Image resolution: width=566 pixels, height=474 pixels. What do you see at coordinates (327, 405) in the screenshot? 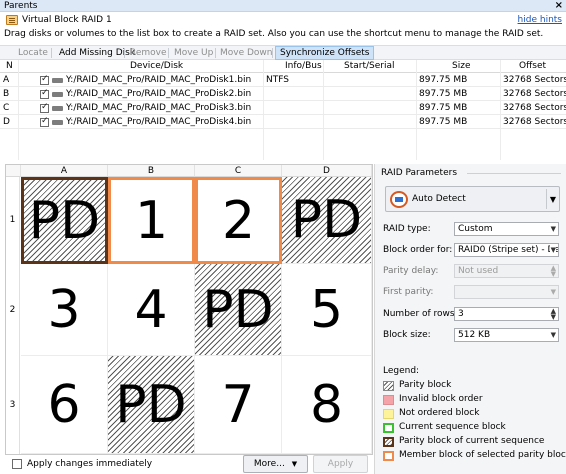
I see `grid-block: 8` at bounding box center [327, 405].